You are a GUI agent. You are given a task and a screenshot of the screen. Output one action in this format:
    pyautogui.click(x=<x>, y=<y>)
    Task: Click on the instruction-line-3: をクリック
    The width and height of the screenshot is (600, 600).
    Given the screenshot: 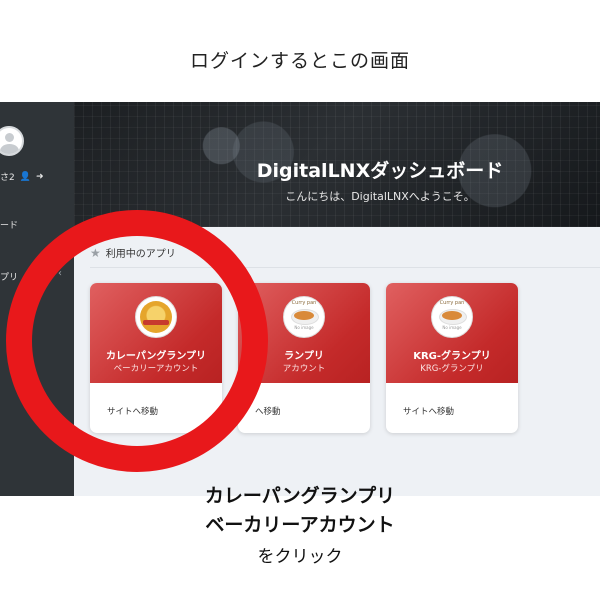 What is the action you would take?
    pyautogui.click(x=300, y=557)
    